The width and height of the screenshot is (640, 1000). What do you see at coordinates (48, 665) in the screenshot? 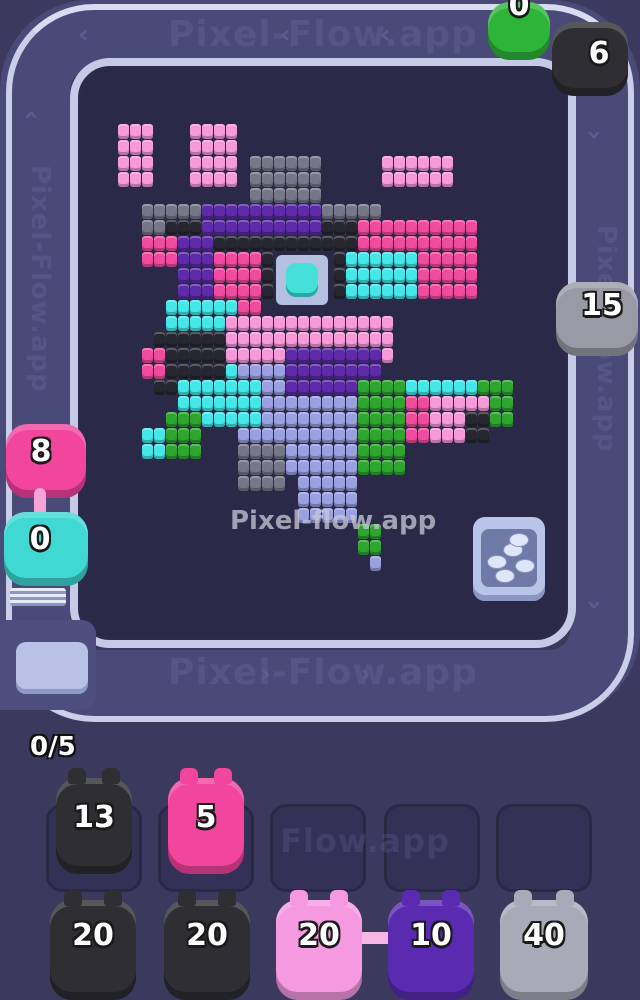
I see `launch-dock` at bounding box center [48, 665].